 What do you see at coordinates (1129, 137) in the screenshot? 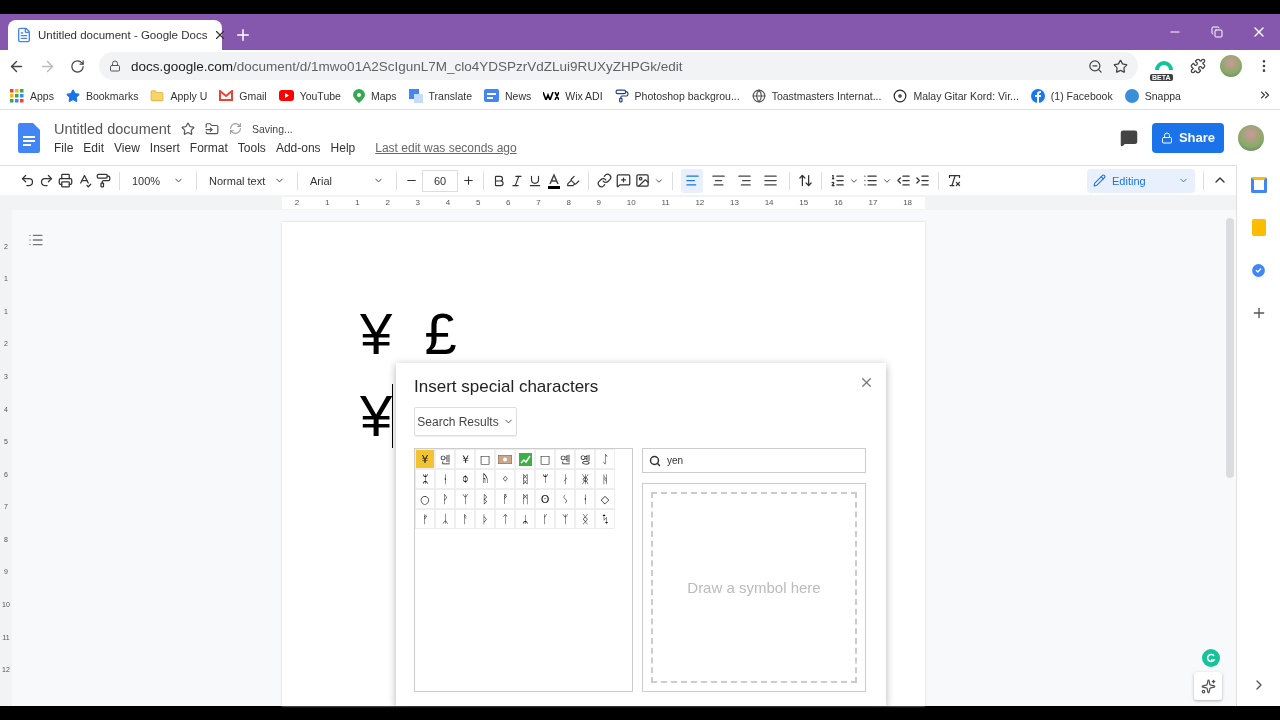
I see `comments-icon` at bounding box center [1129, 137].